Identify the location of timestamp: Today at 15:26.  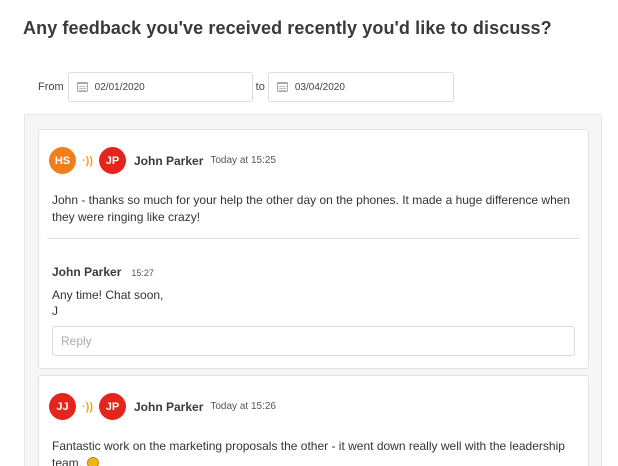
(243, 406).